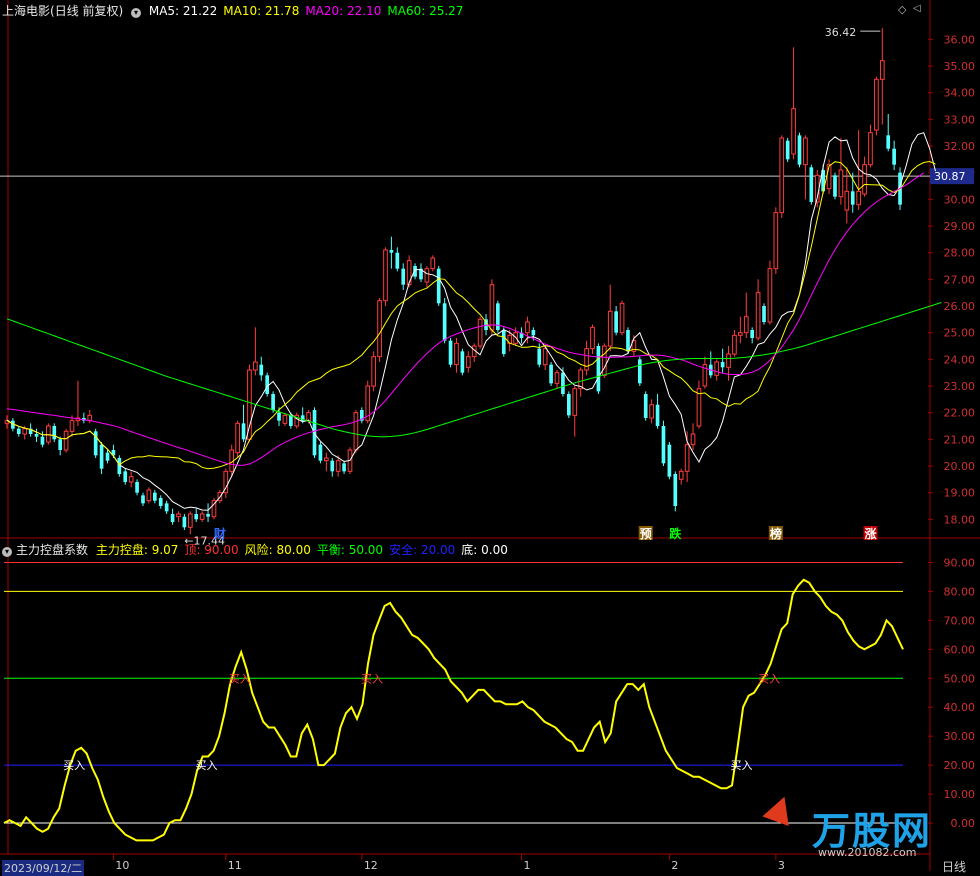  I want to click on price-tick-label: 18.00, so click(960, 519).